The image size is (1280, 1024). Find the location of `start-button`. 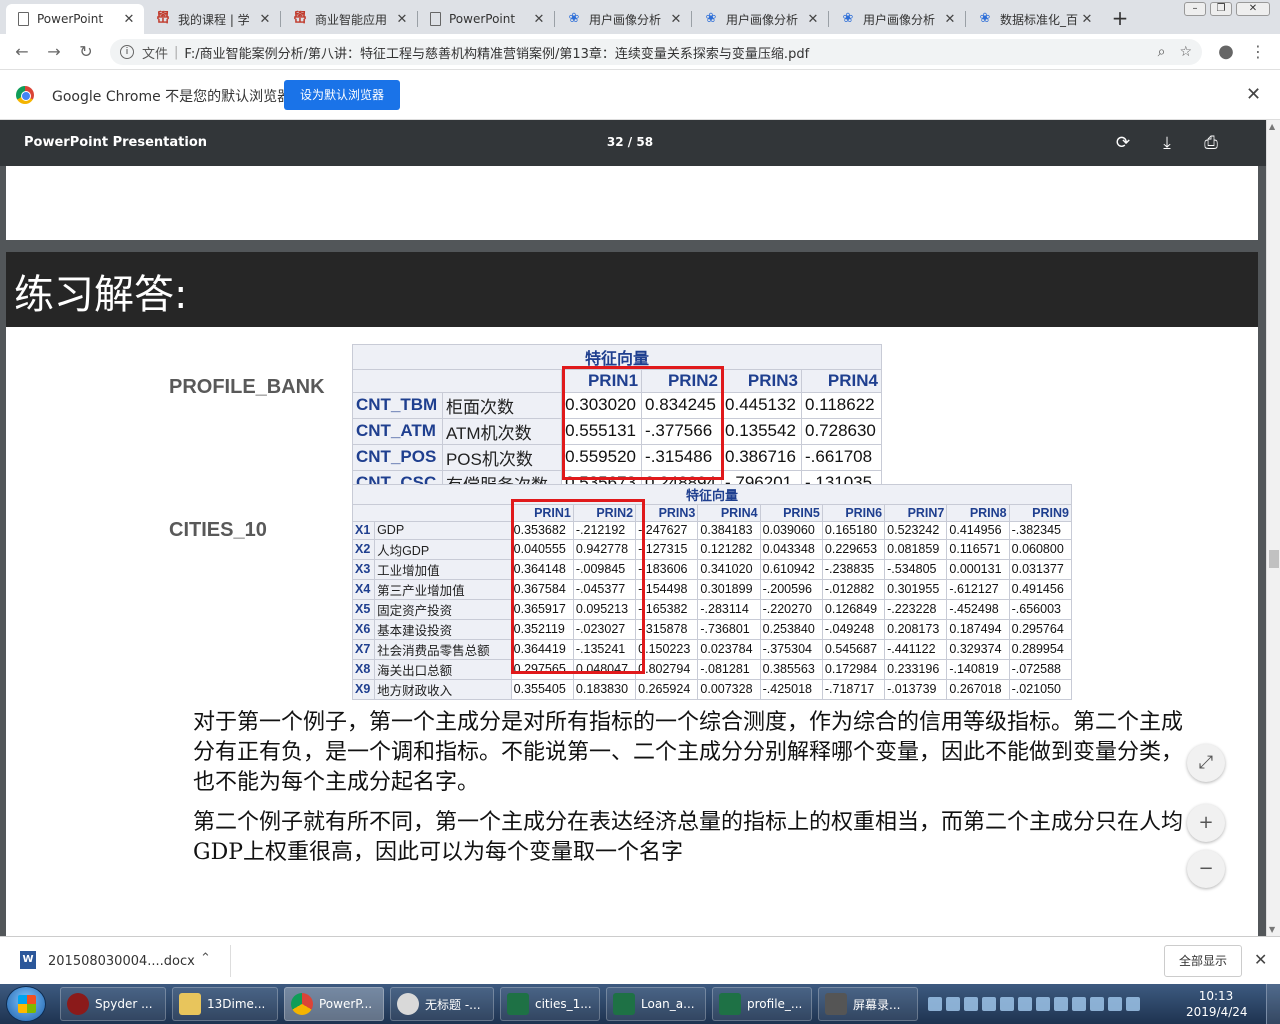

start-button is located at coordinates (26, 1004).